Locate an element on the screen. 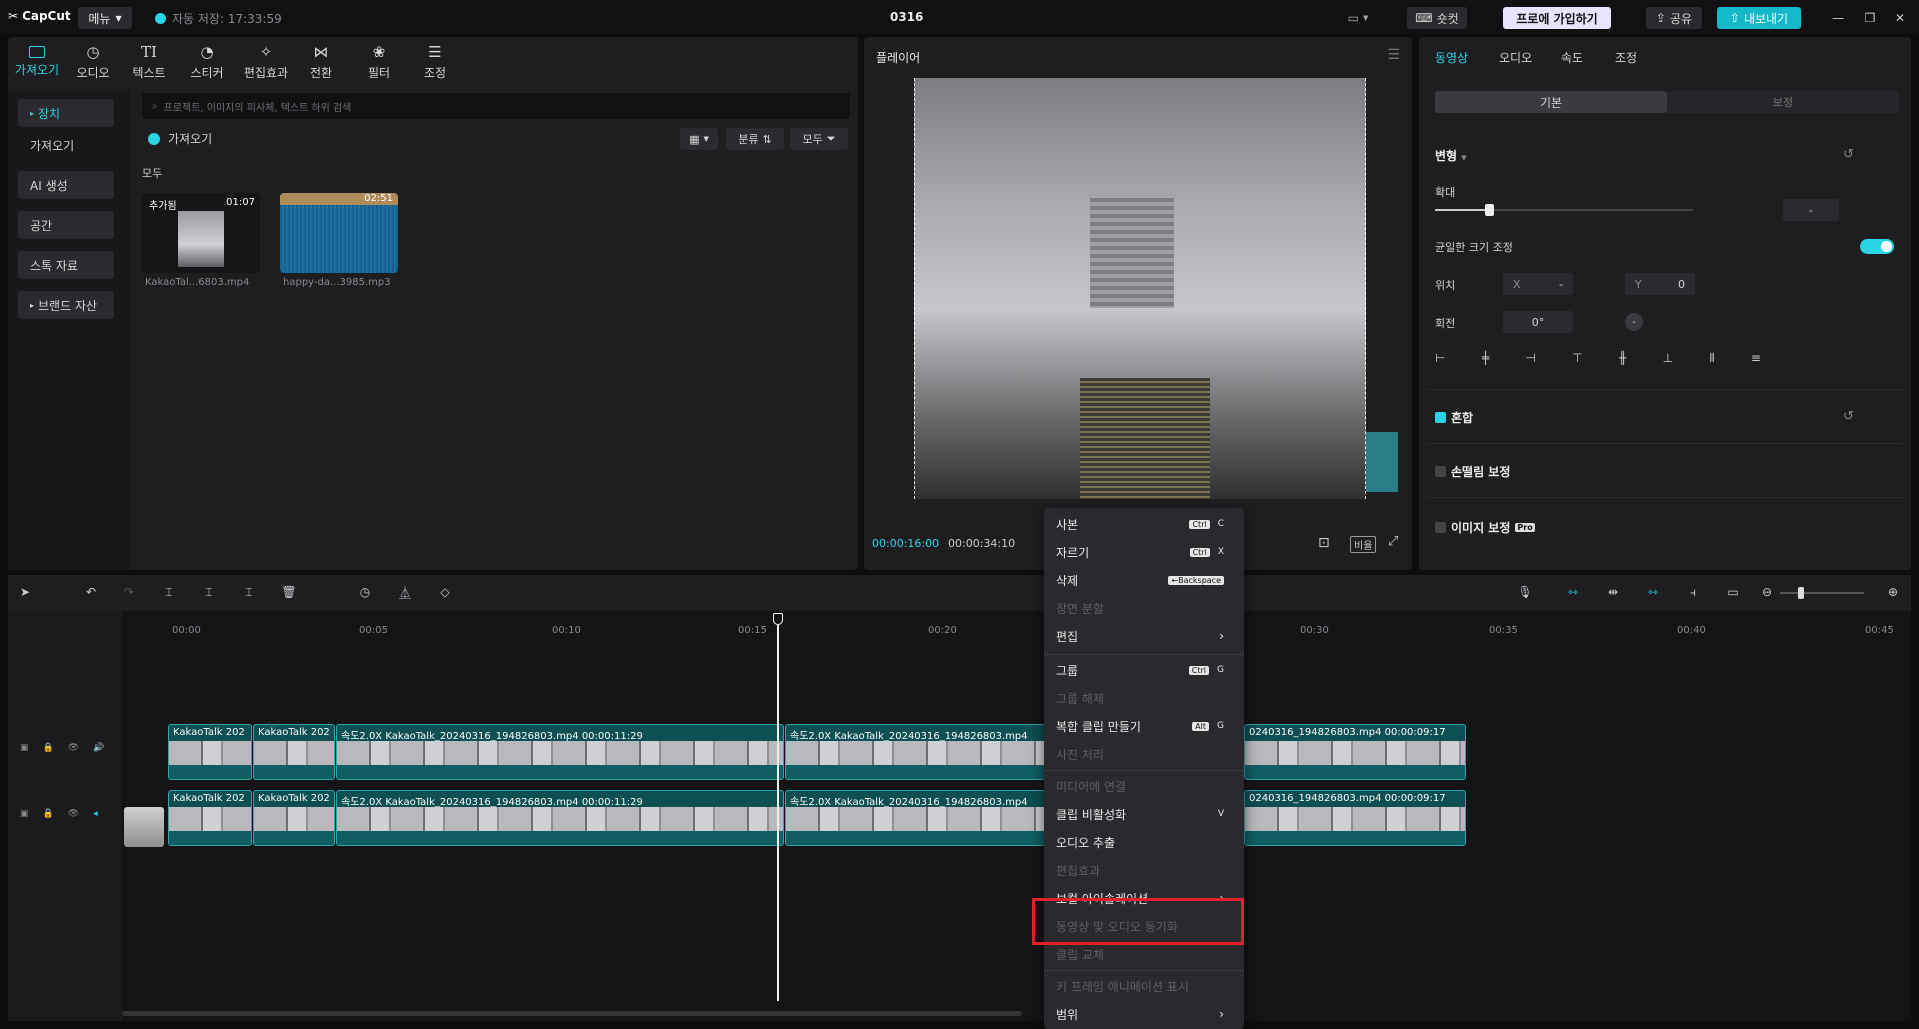  transform-section: 변형 ▼ is located at coordinates (1451, 155).